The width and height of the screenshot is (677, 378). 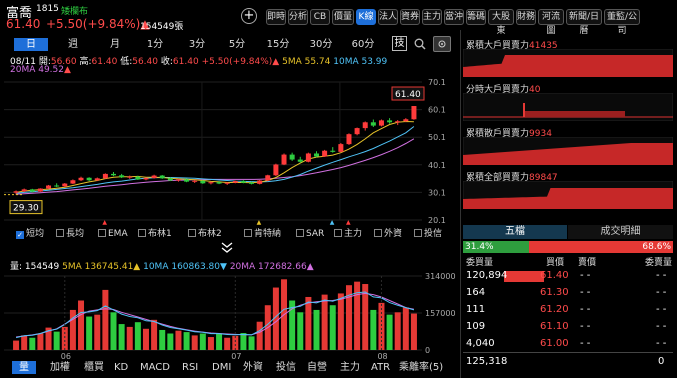 I want to click on indicator-toggle-5: 肯特納, so click(x=262, y=234).